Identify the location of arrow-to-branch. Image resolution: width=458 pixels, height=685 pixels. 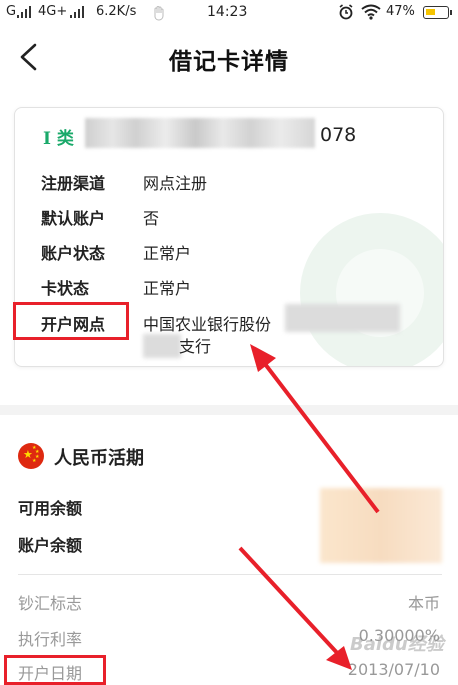
(315, 429).